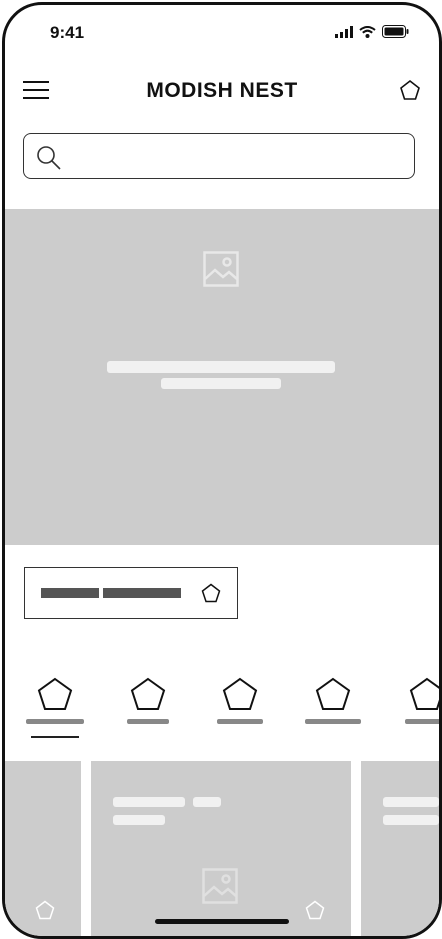  What do you see at coordinates (344, 31) in the screenshot?
I see `signal-icon` at bounding box center [344, 31].